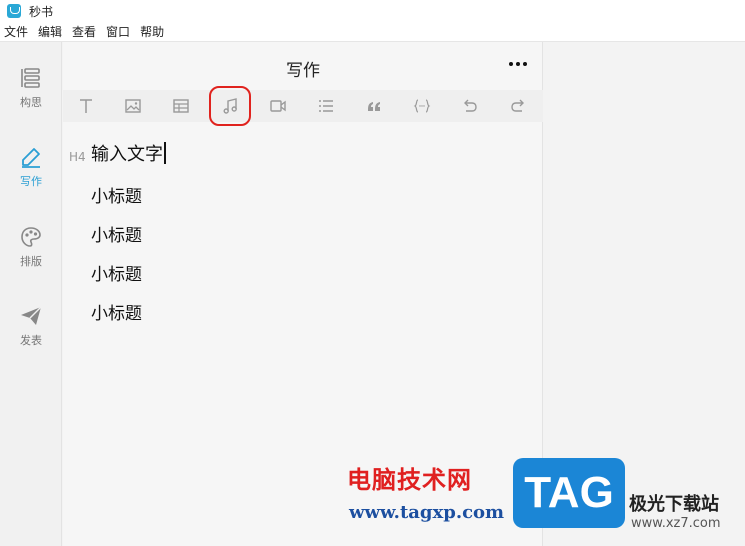  What do you see at coordinates (31, 158) in the screenshot?
I see `pen-icon` at bounding box center [31, 158].